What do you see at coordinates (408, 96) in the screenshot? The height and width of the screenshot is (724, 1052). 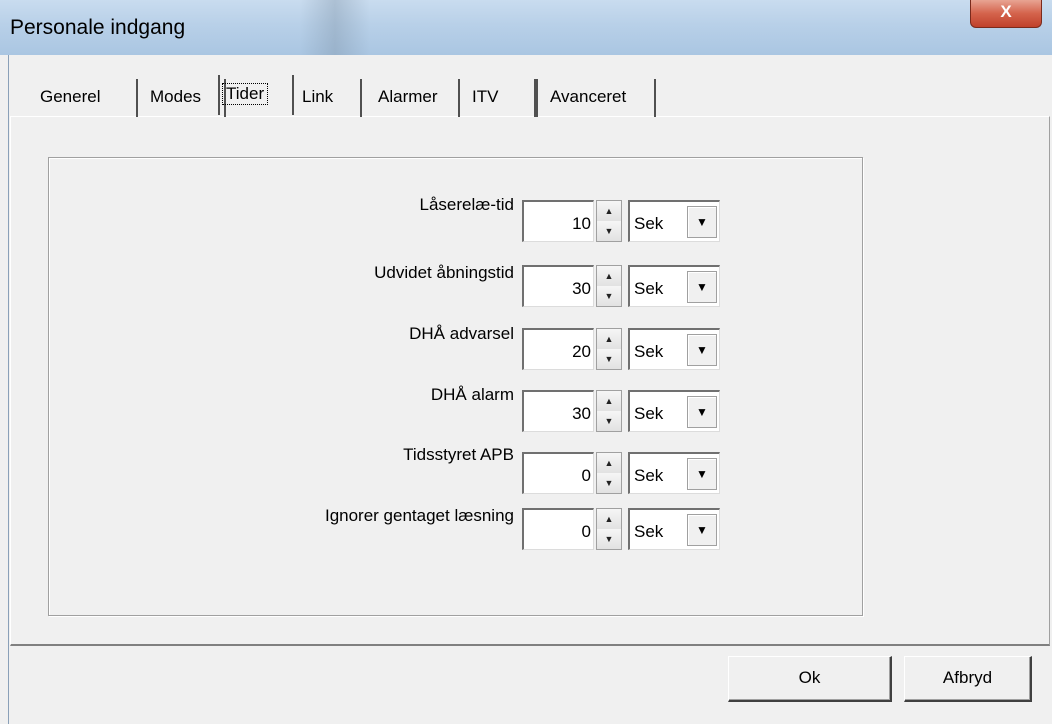 I see `tab-label: Alarmer` at bounding box center [408, 96].